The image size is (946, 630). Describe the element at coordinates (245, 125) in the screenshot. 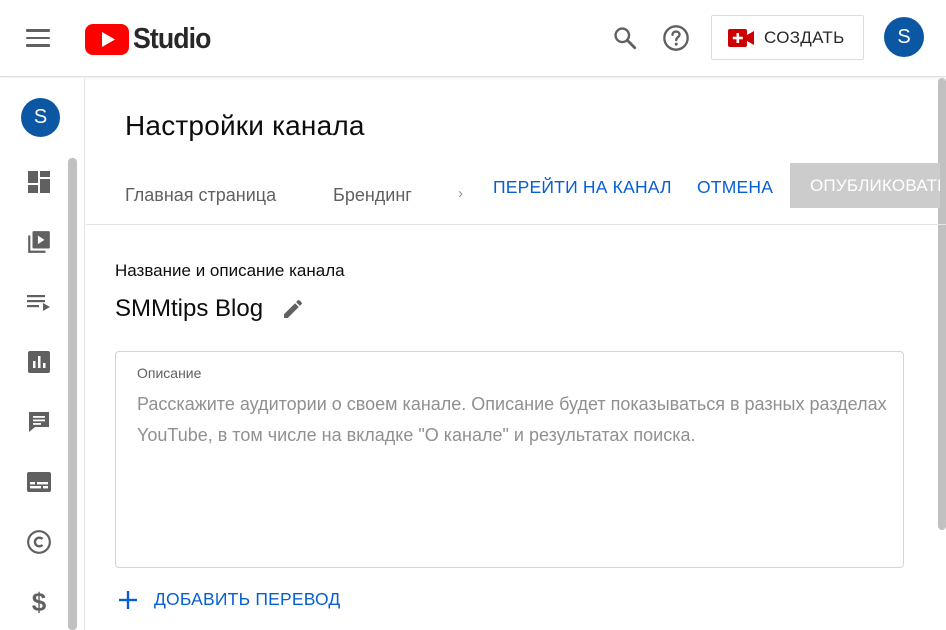

I see `page-title: Настройки канала` at that location.